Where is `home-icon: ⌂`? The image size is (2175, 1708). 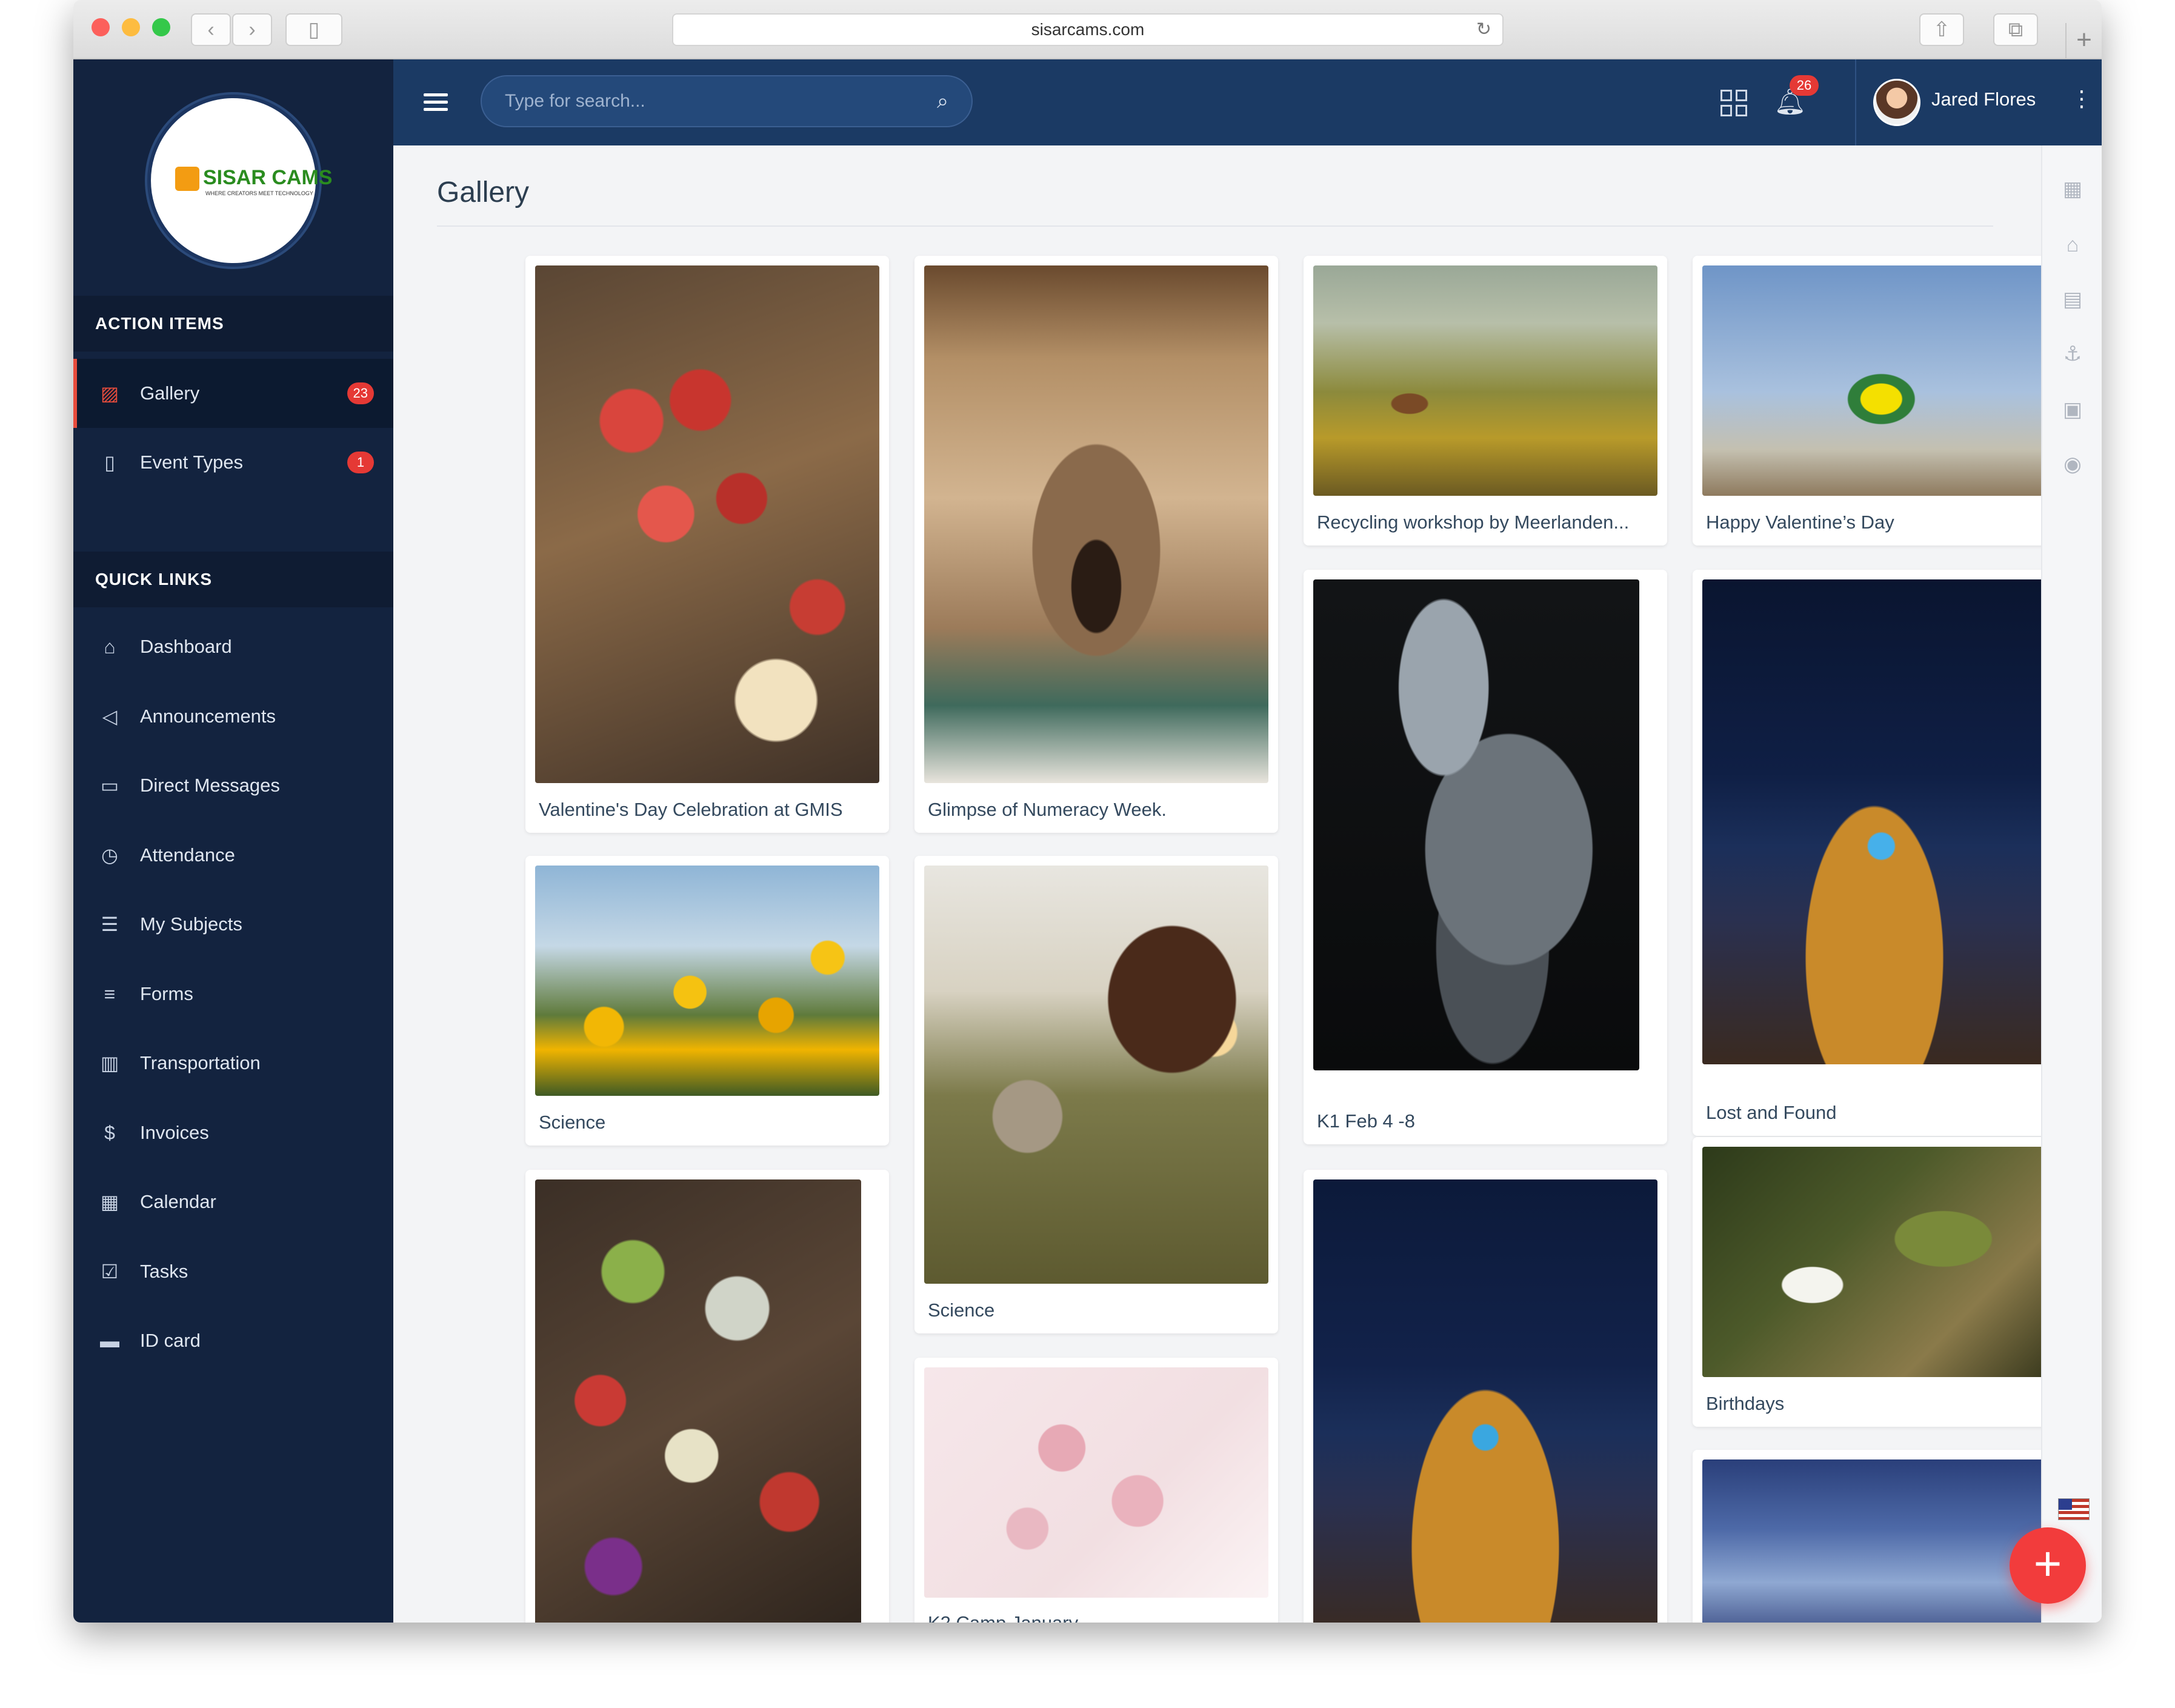
home-icon: ⌂ is located at coordinates (110, 646).